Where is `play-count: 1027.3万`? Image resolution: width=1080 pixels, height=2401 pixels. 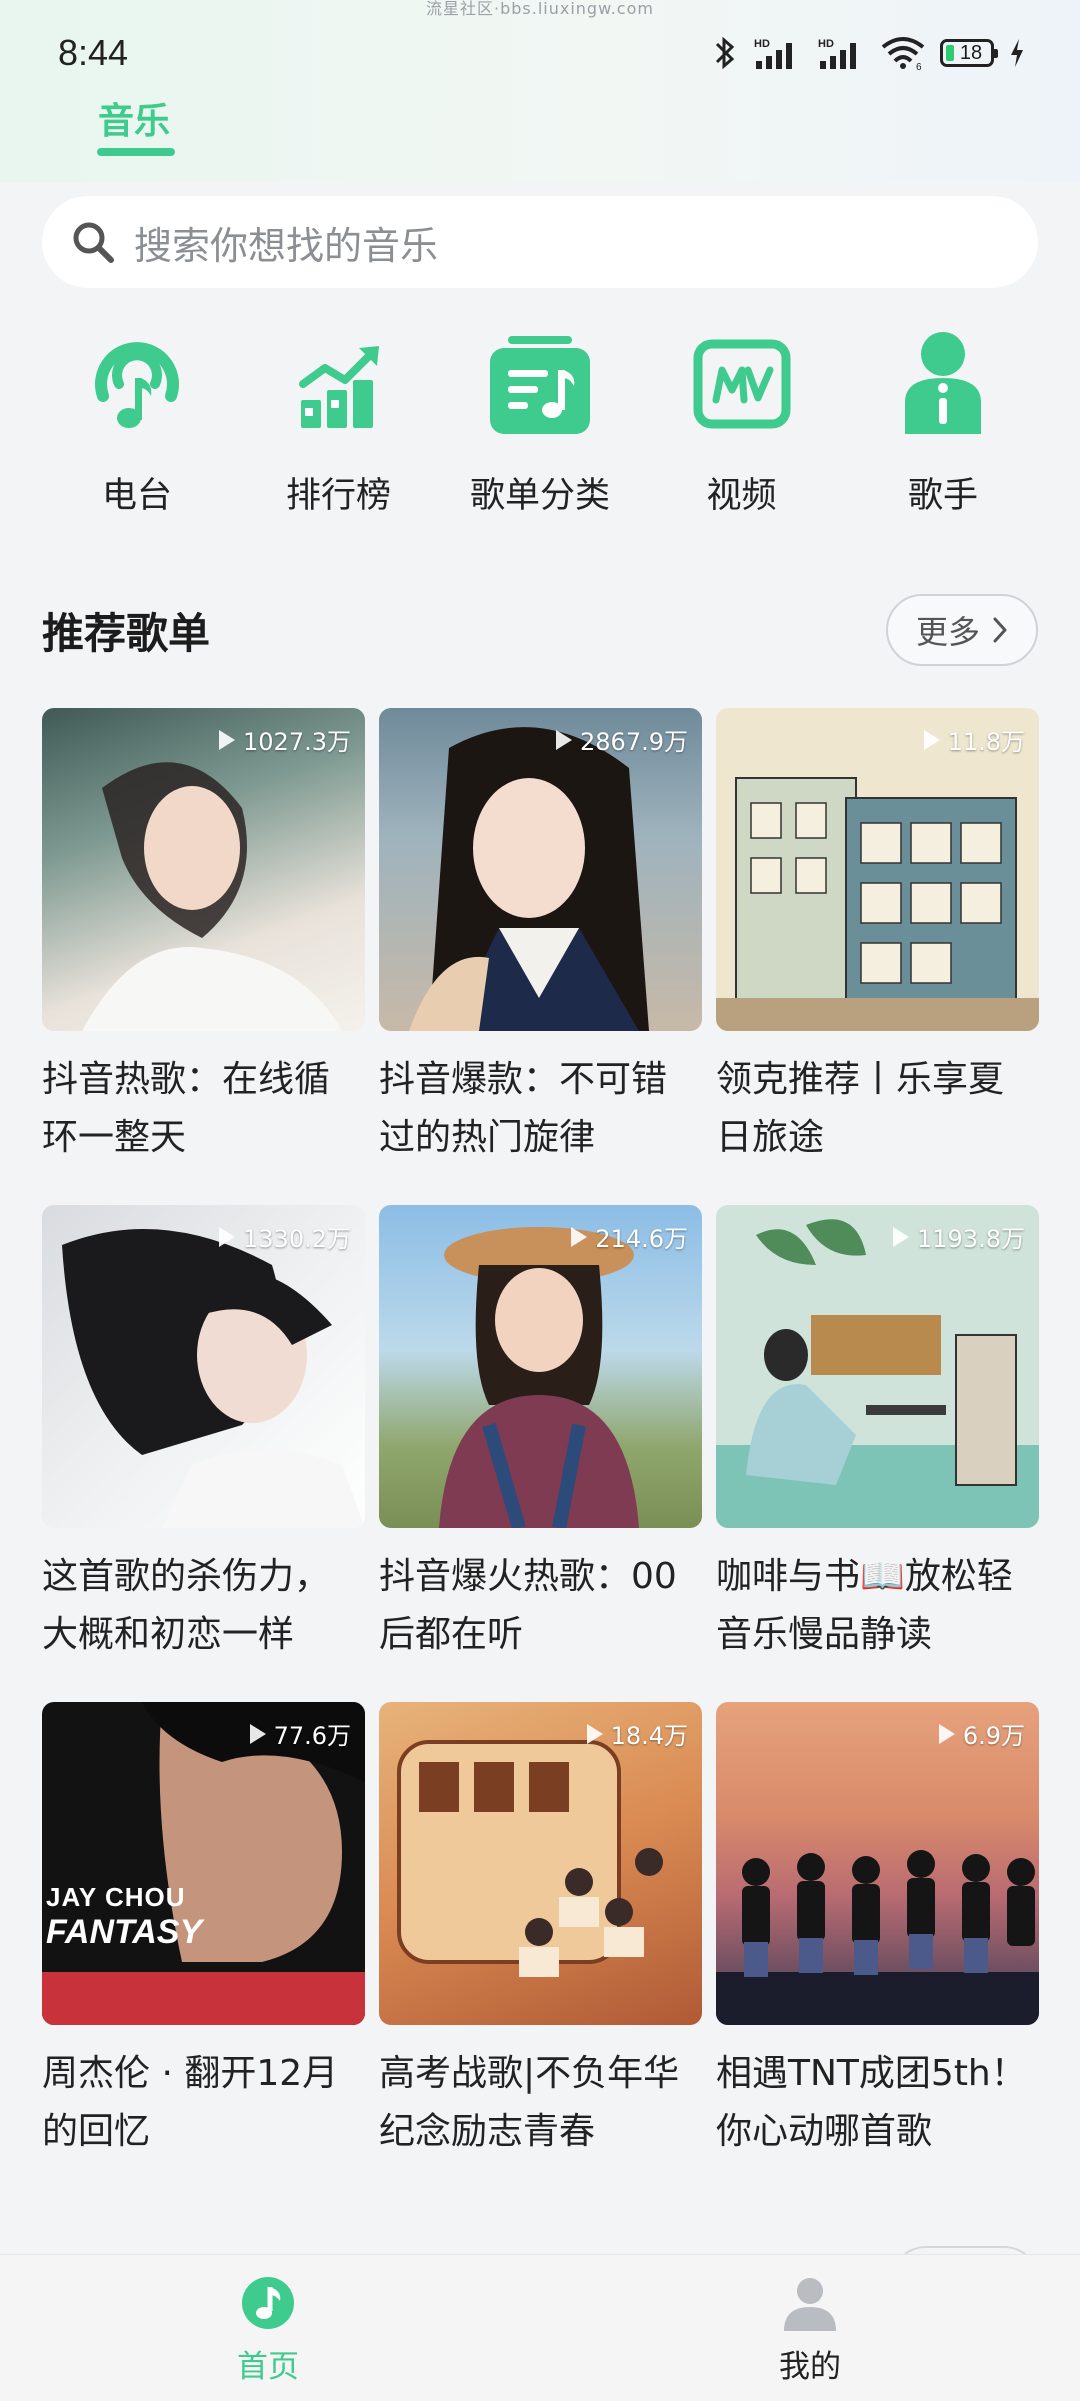
play-count: 1027.3万 is located at coordinates (285, 739).